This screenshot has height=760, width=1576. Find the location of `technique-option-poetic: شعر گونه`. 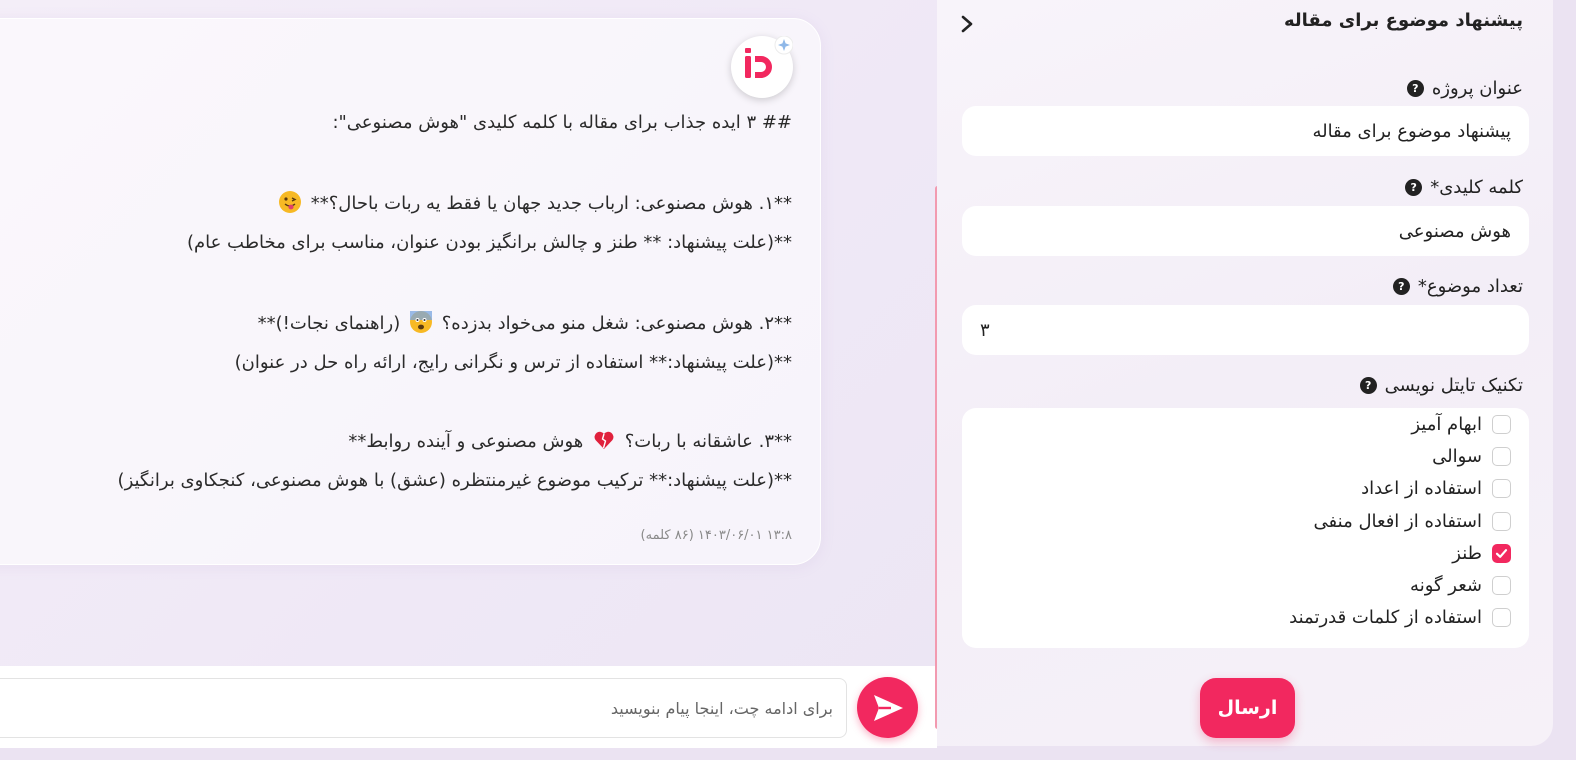

technique-option-poetic: شعر گونه is located at coordinates (1460, 585).